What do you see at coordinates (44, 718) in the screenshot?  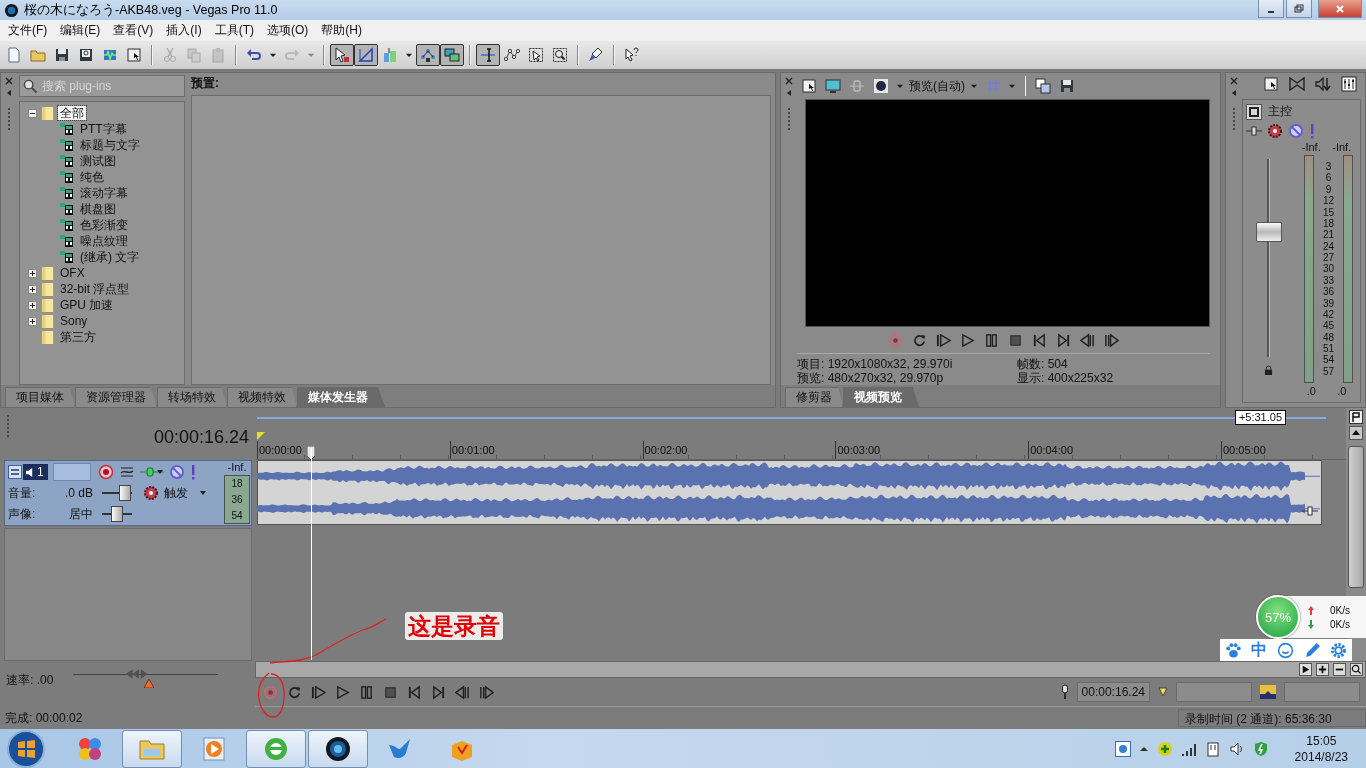 I see `status-text: 完成: 00:00:02` at bounding box center [44, 718].